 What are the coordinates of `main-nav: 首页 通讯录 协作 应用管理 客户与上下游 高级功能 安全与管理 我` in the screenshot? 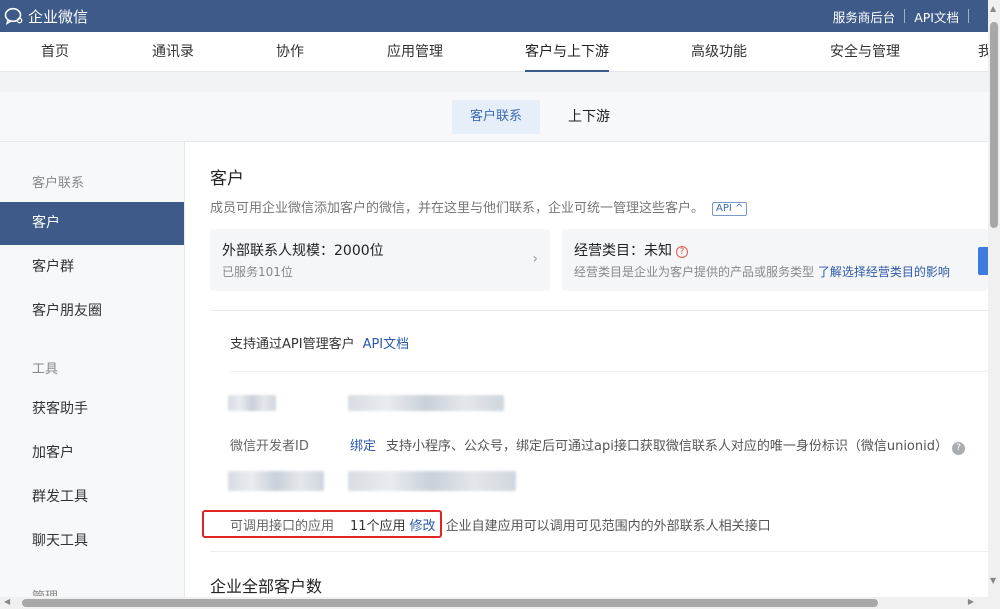 It's located at (494, 52).